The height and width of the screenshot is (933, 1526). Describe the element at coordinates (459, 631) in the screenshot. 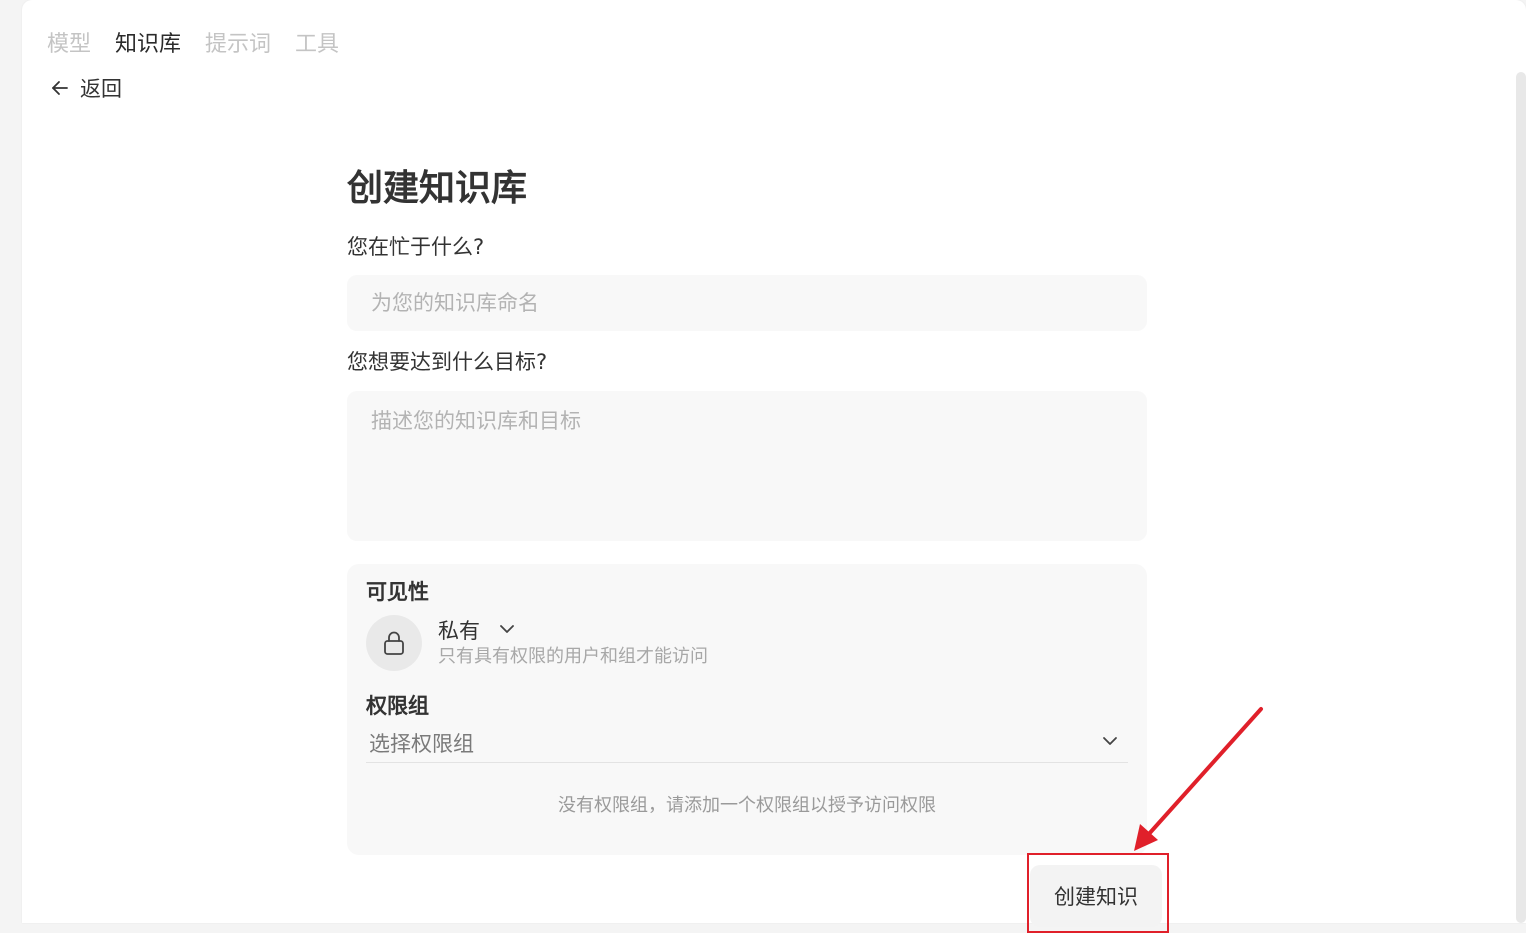

I see `visibility-value: 私有` at that location.